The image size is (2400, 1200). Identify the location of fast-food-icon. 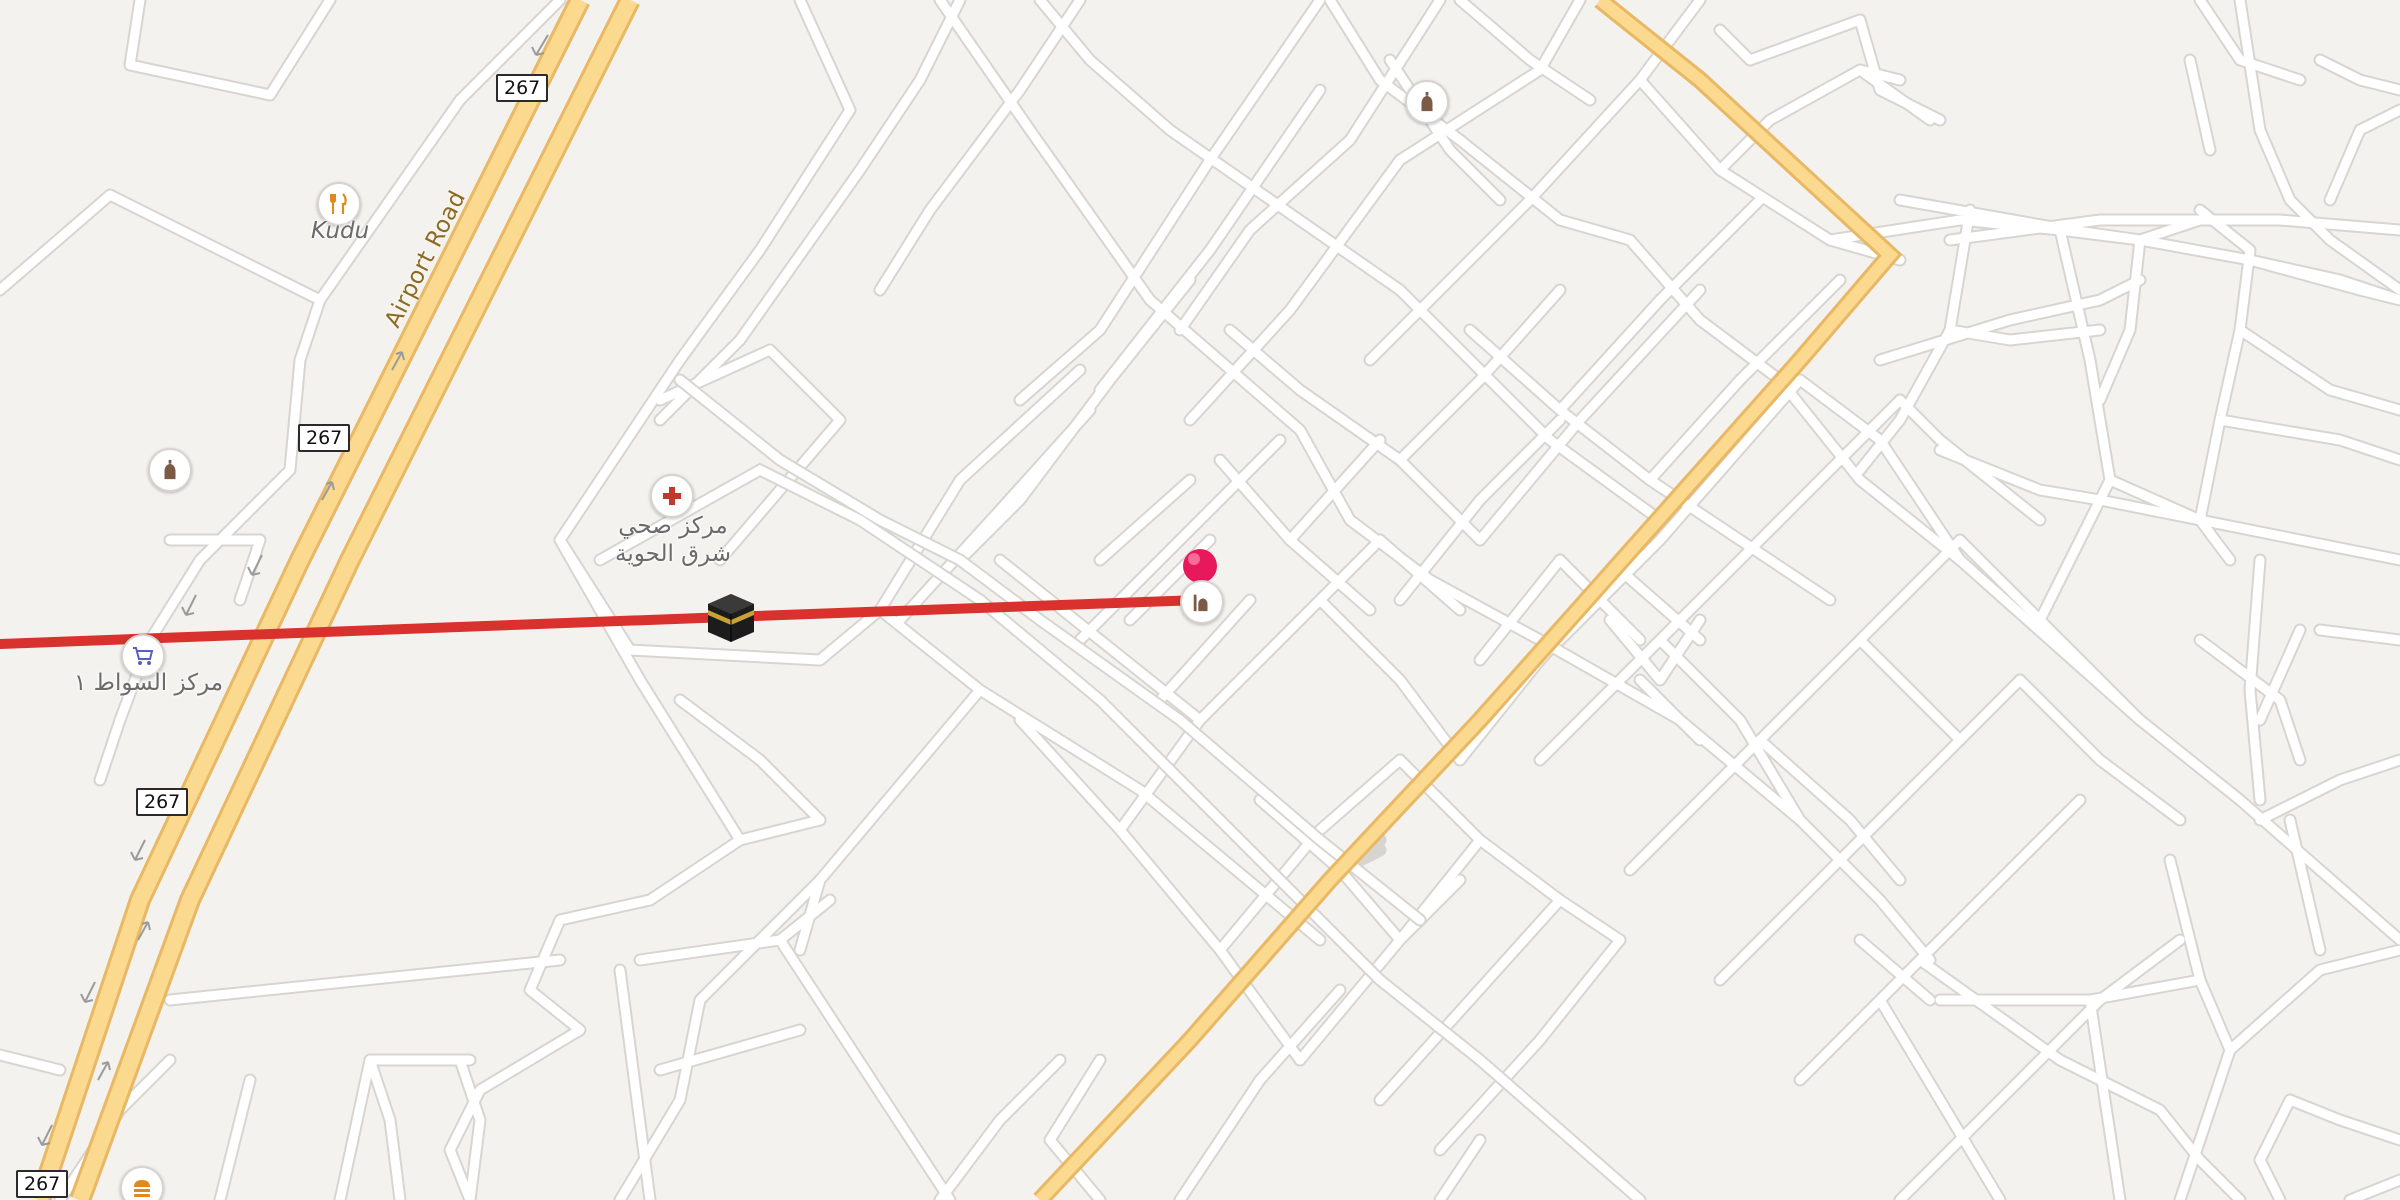
(142, 1188).